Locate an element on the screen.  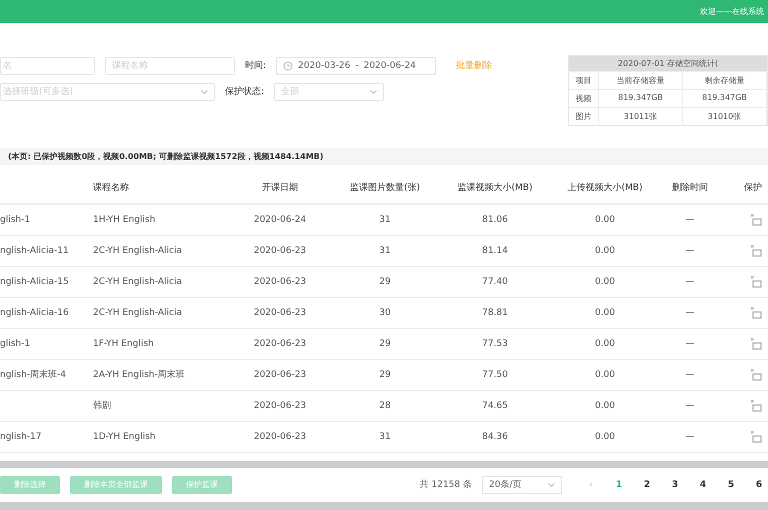
stats-cell: 图片 is located at coordinates (584, 116).